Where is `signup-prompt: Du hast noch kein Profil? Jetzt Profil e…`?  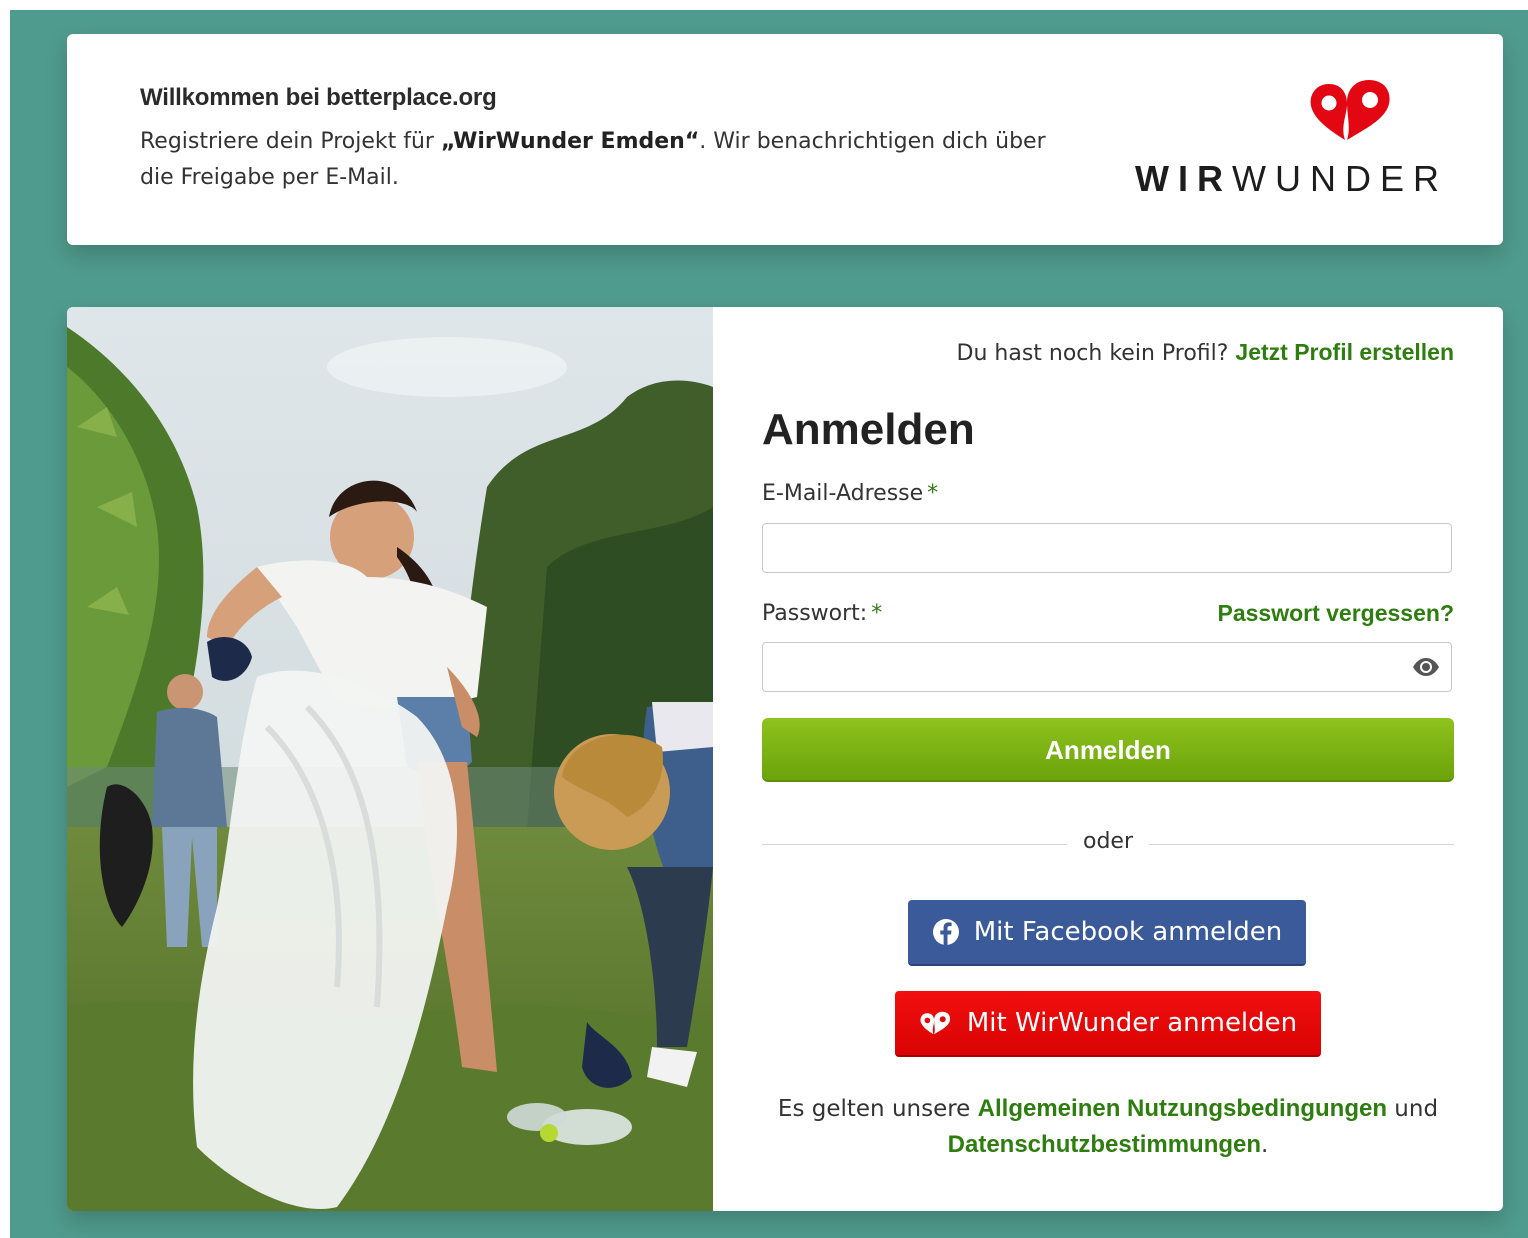 signup-prompt: Du hast noch kein Profil? Jetzt Profil e… is located at coordinates (1205, 352).